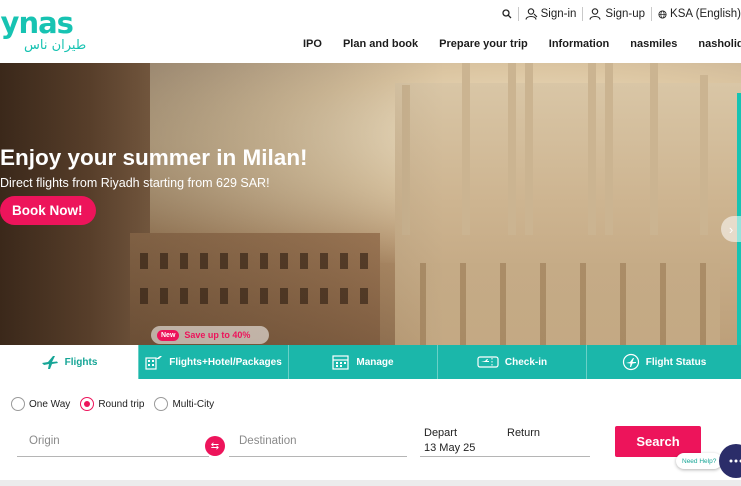 This screenshot has height=486, width=741. What do you see at coordinates (318, 446) in the screenshot?
I see `destination-field: Destination` at bounding box center [318, 446].